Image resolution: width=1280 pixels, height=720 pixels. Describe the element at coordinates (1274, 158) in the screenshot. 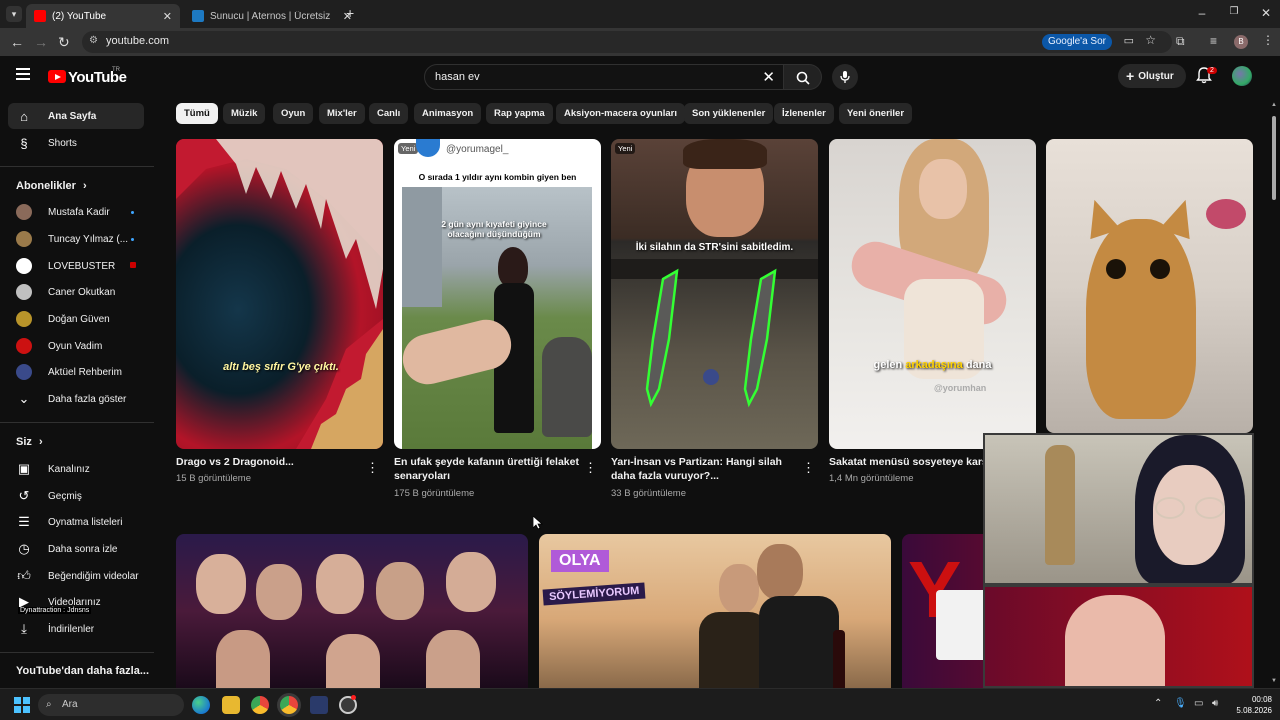

I see `scrollbar-thumb` at that location.